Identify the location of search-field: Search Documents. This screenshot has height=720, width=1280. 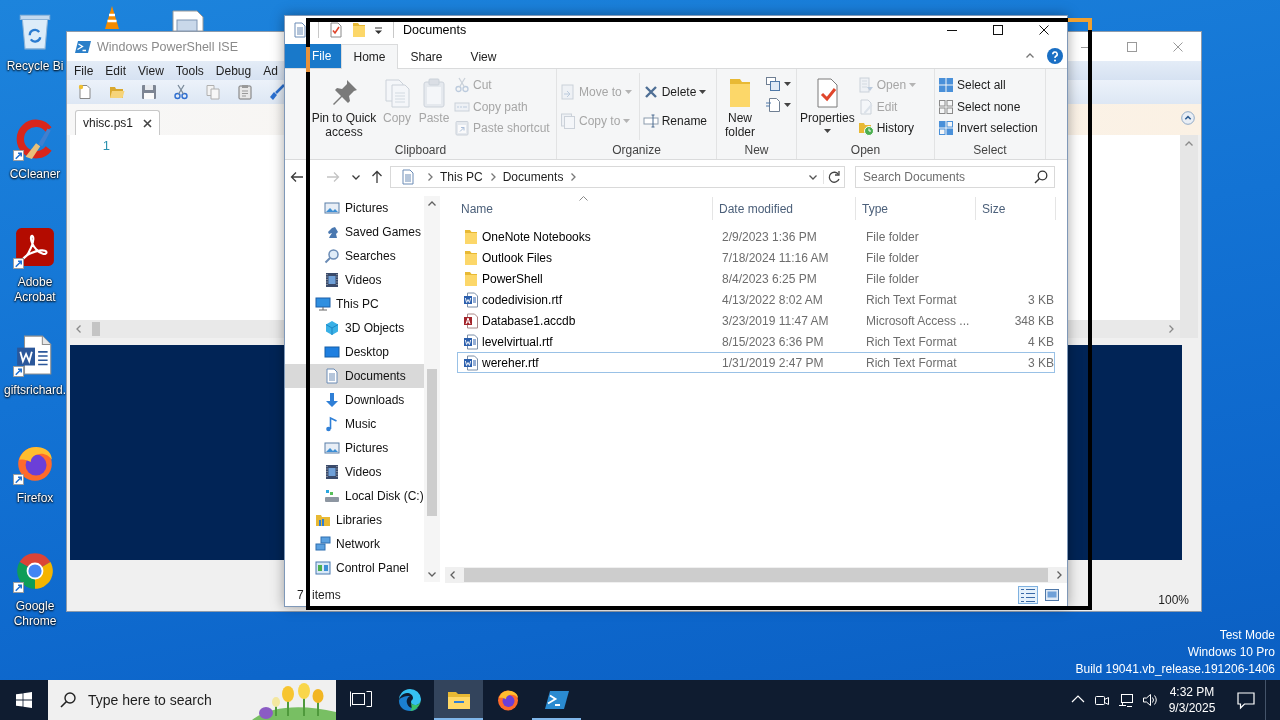
(955, 176).